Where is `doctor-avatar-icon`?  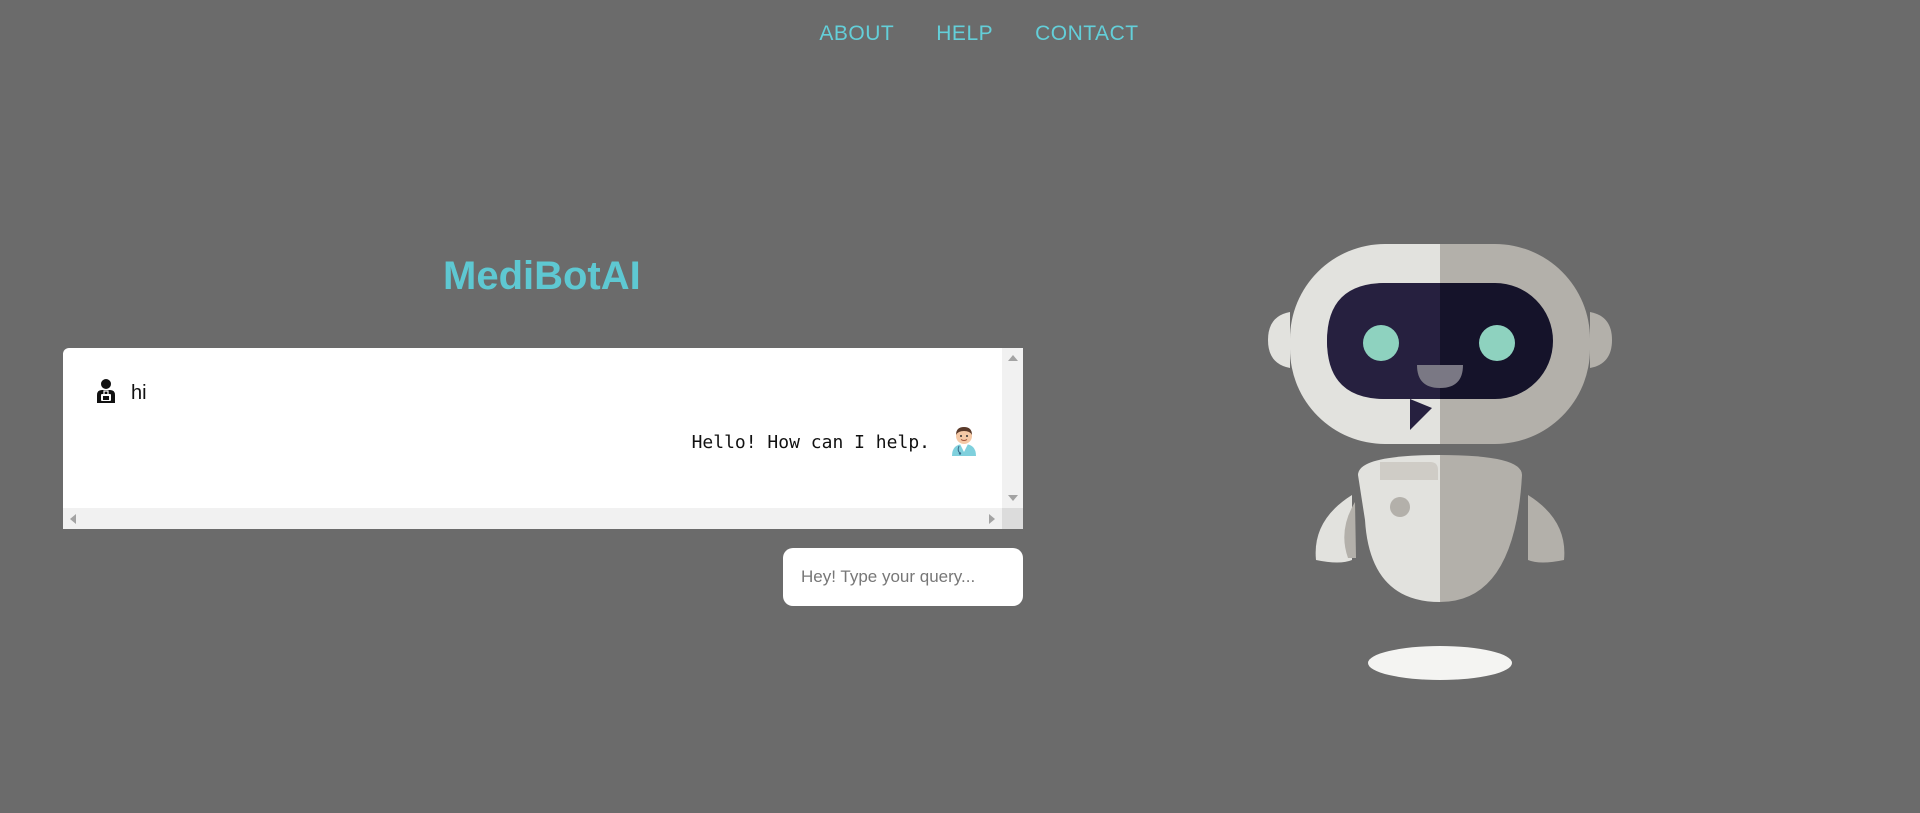
doctor-avatar-icon is located at coordinates (964, 442).